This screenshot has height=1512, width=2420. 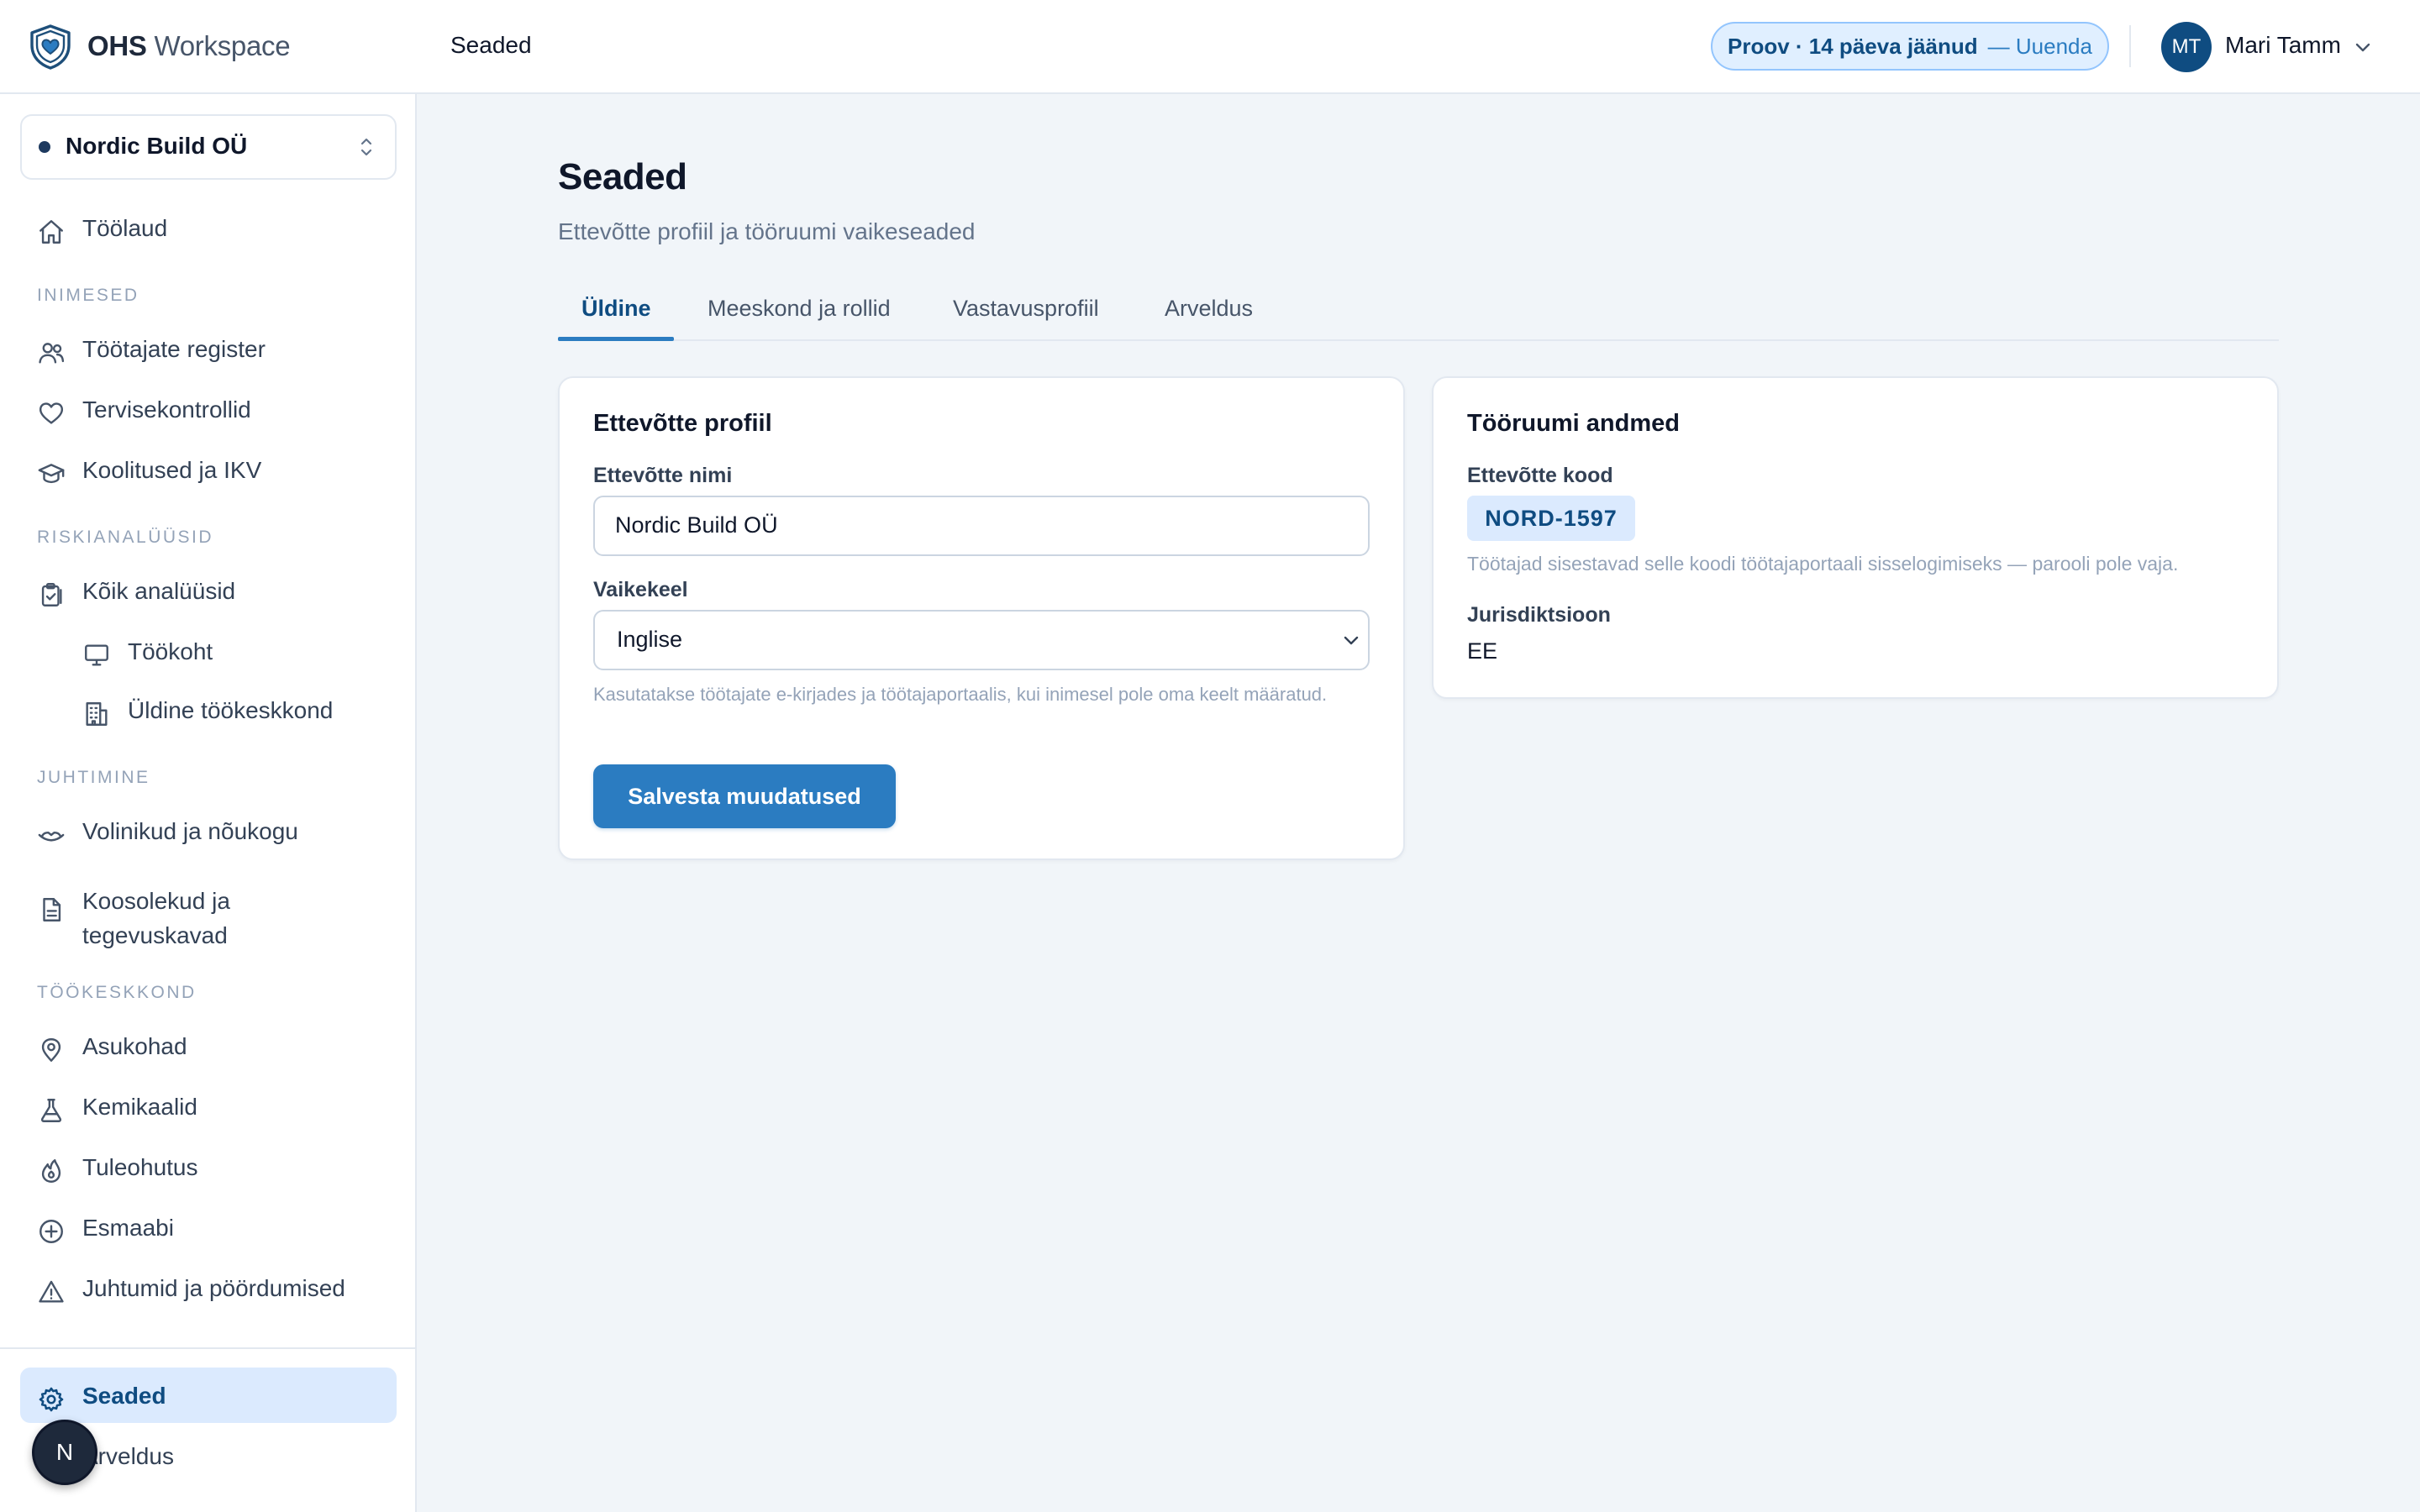 I want to click on company-name-label: Ettevõtte nimi, so click(x=663, y=475).